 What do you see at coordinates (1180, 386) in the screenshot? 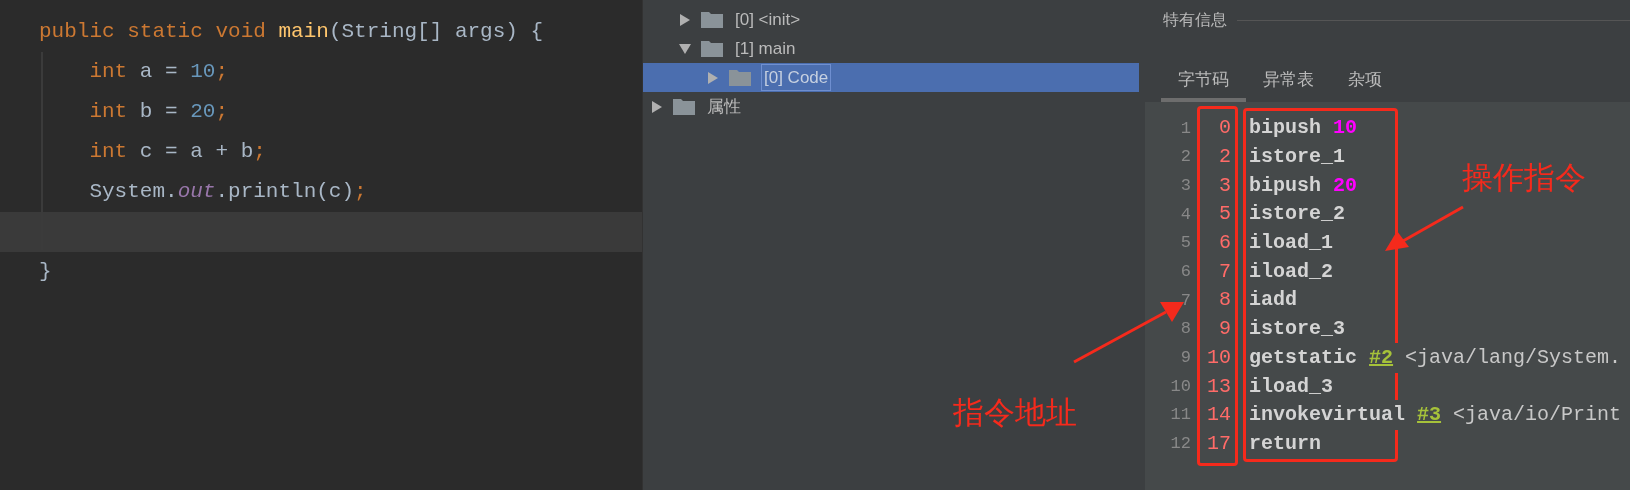
I see `line-number: 10` at bounding box center [1180, 386].